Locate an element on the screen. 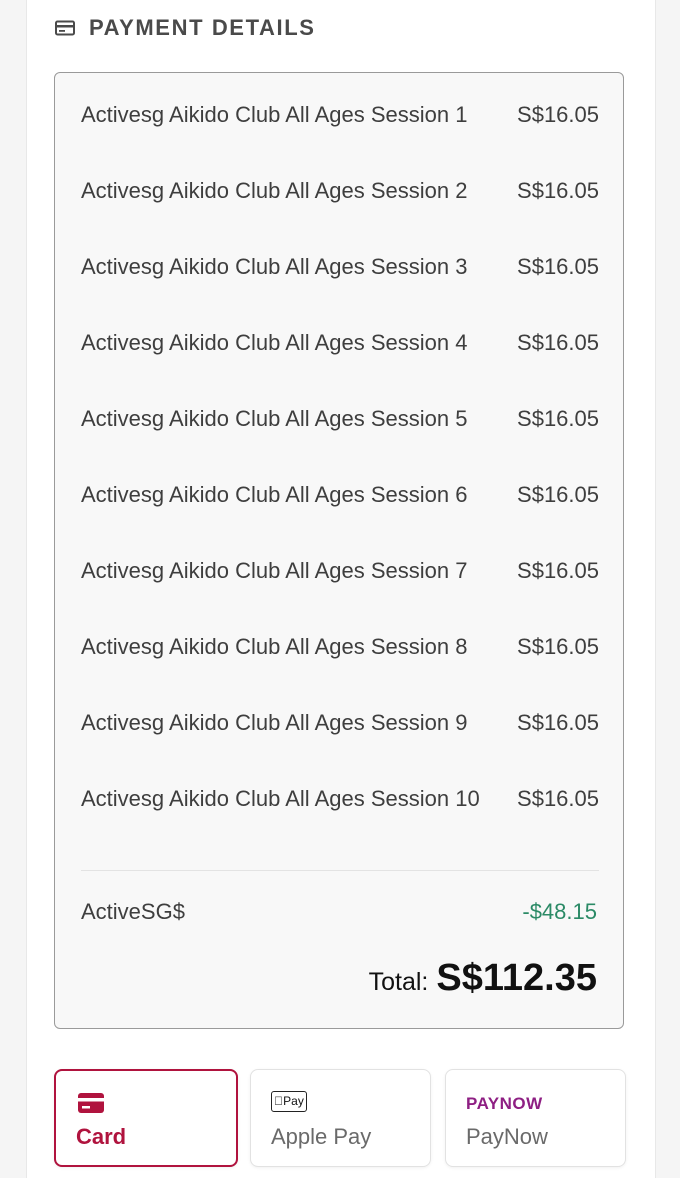  total-row: Total: S$112.35 is located at coordinates (483, 978).